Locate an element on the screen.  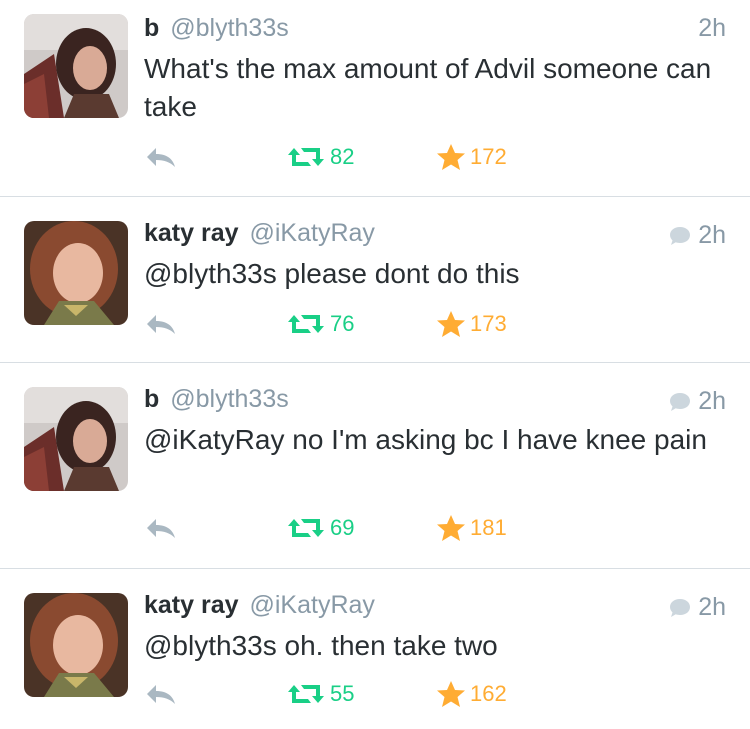
retweet-button: 76 is located at coordinates (320, 324).